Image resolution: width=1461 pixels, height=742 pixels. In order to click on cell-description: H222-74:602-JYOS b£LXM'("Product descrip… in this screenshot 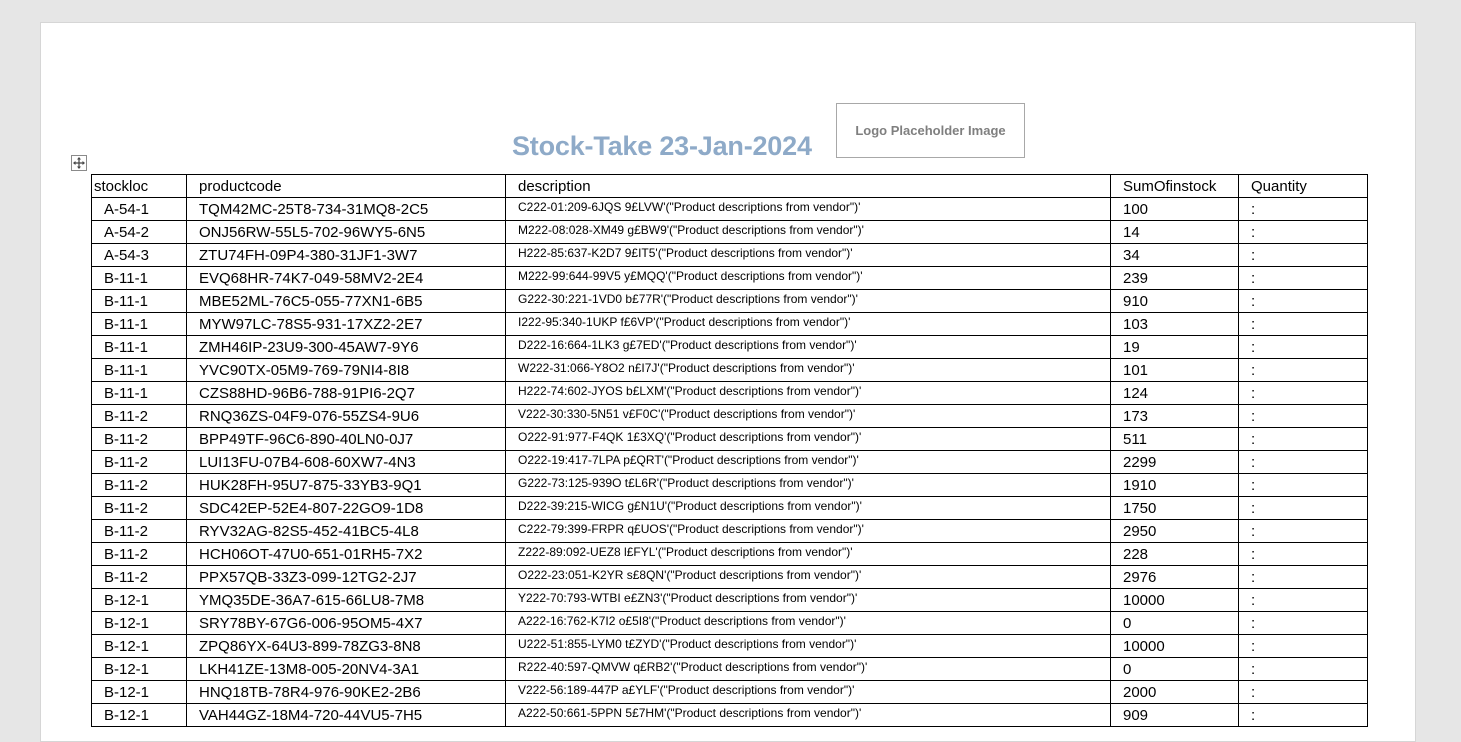, I will do `click(808, 393)`.